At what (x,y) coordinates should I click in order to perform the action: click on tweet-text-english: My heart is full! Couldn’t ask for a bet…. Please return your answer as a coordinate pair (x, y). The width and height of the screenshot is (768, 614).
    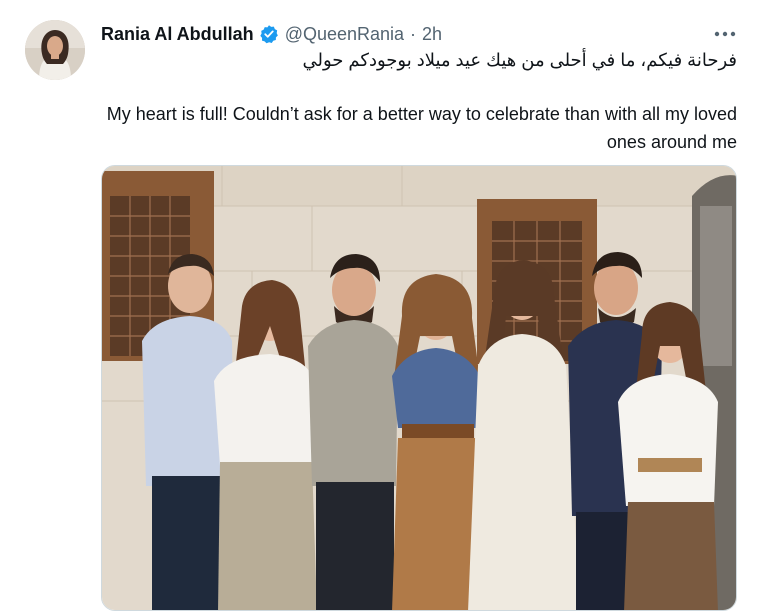
    Looking at the image, I should click on (421, 128).